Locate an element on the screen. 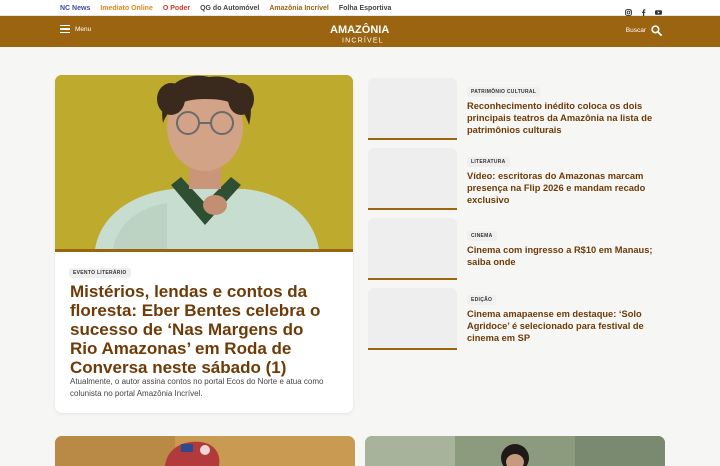  search-label: Buscar is located at coordinates (635, 30).